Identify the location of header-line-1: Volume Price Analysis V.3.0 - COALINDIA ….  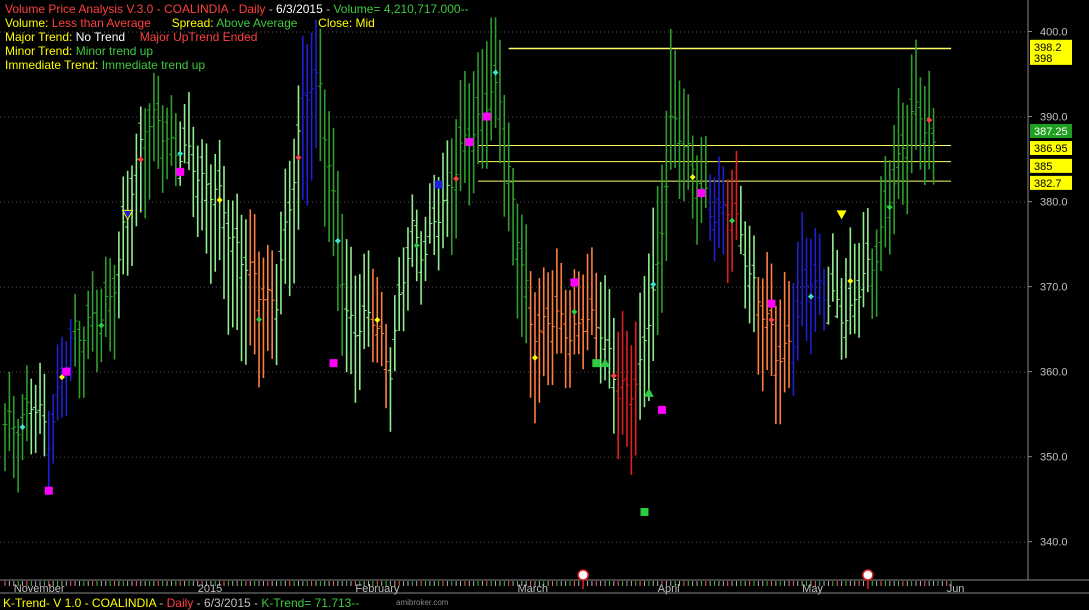
(237, 9).